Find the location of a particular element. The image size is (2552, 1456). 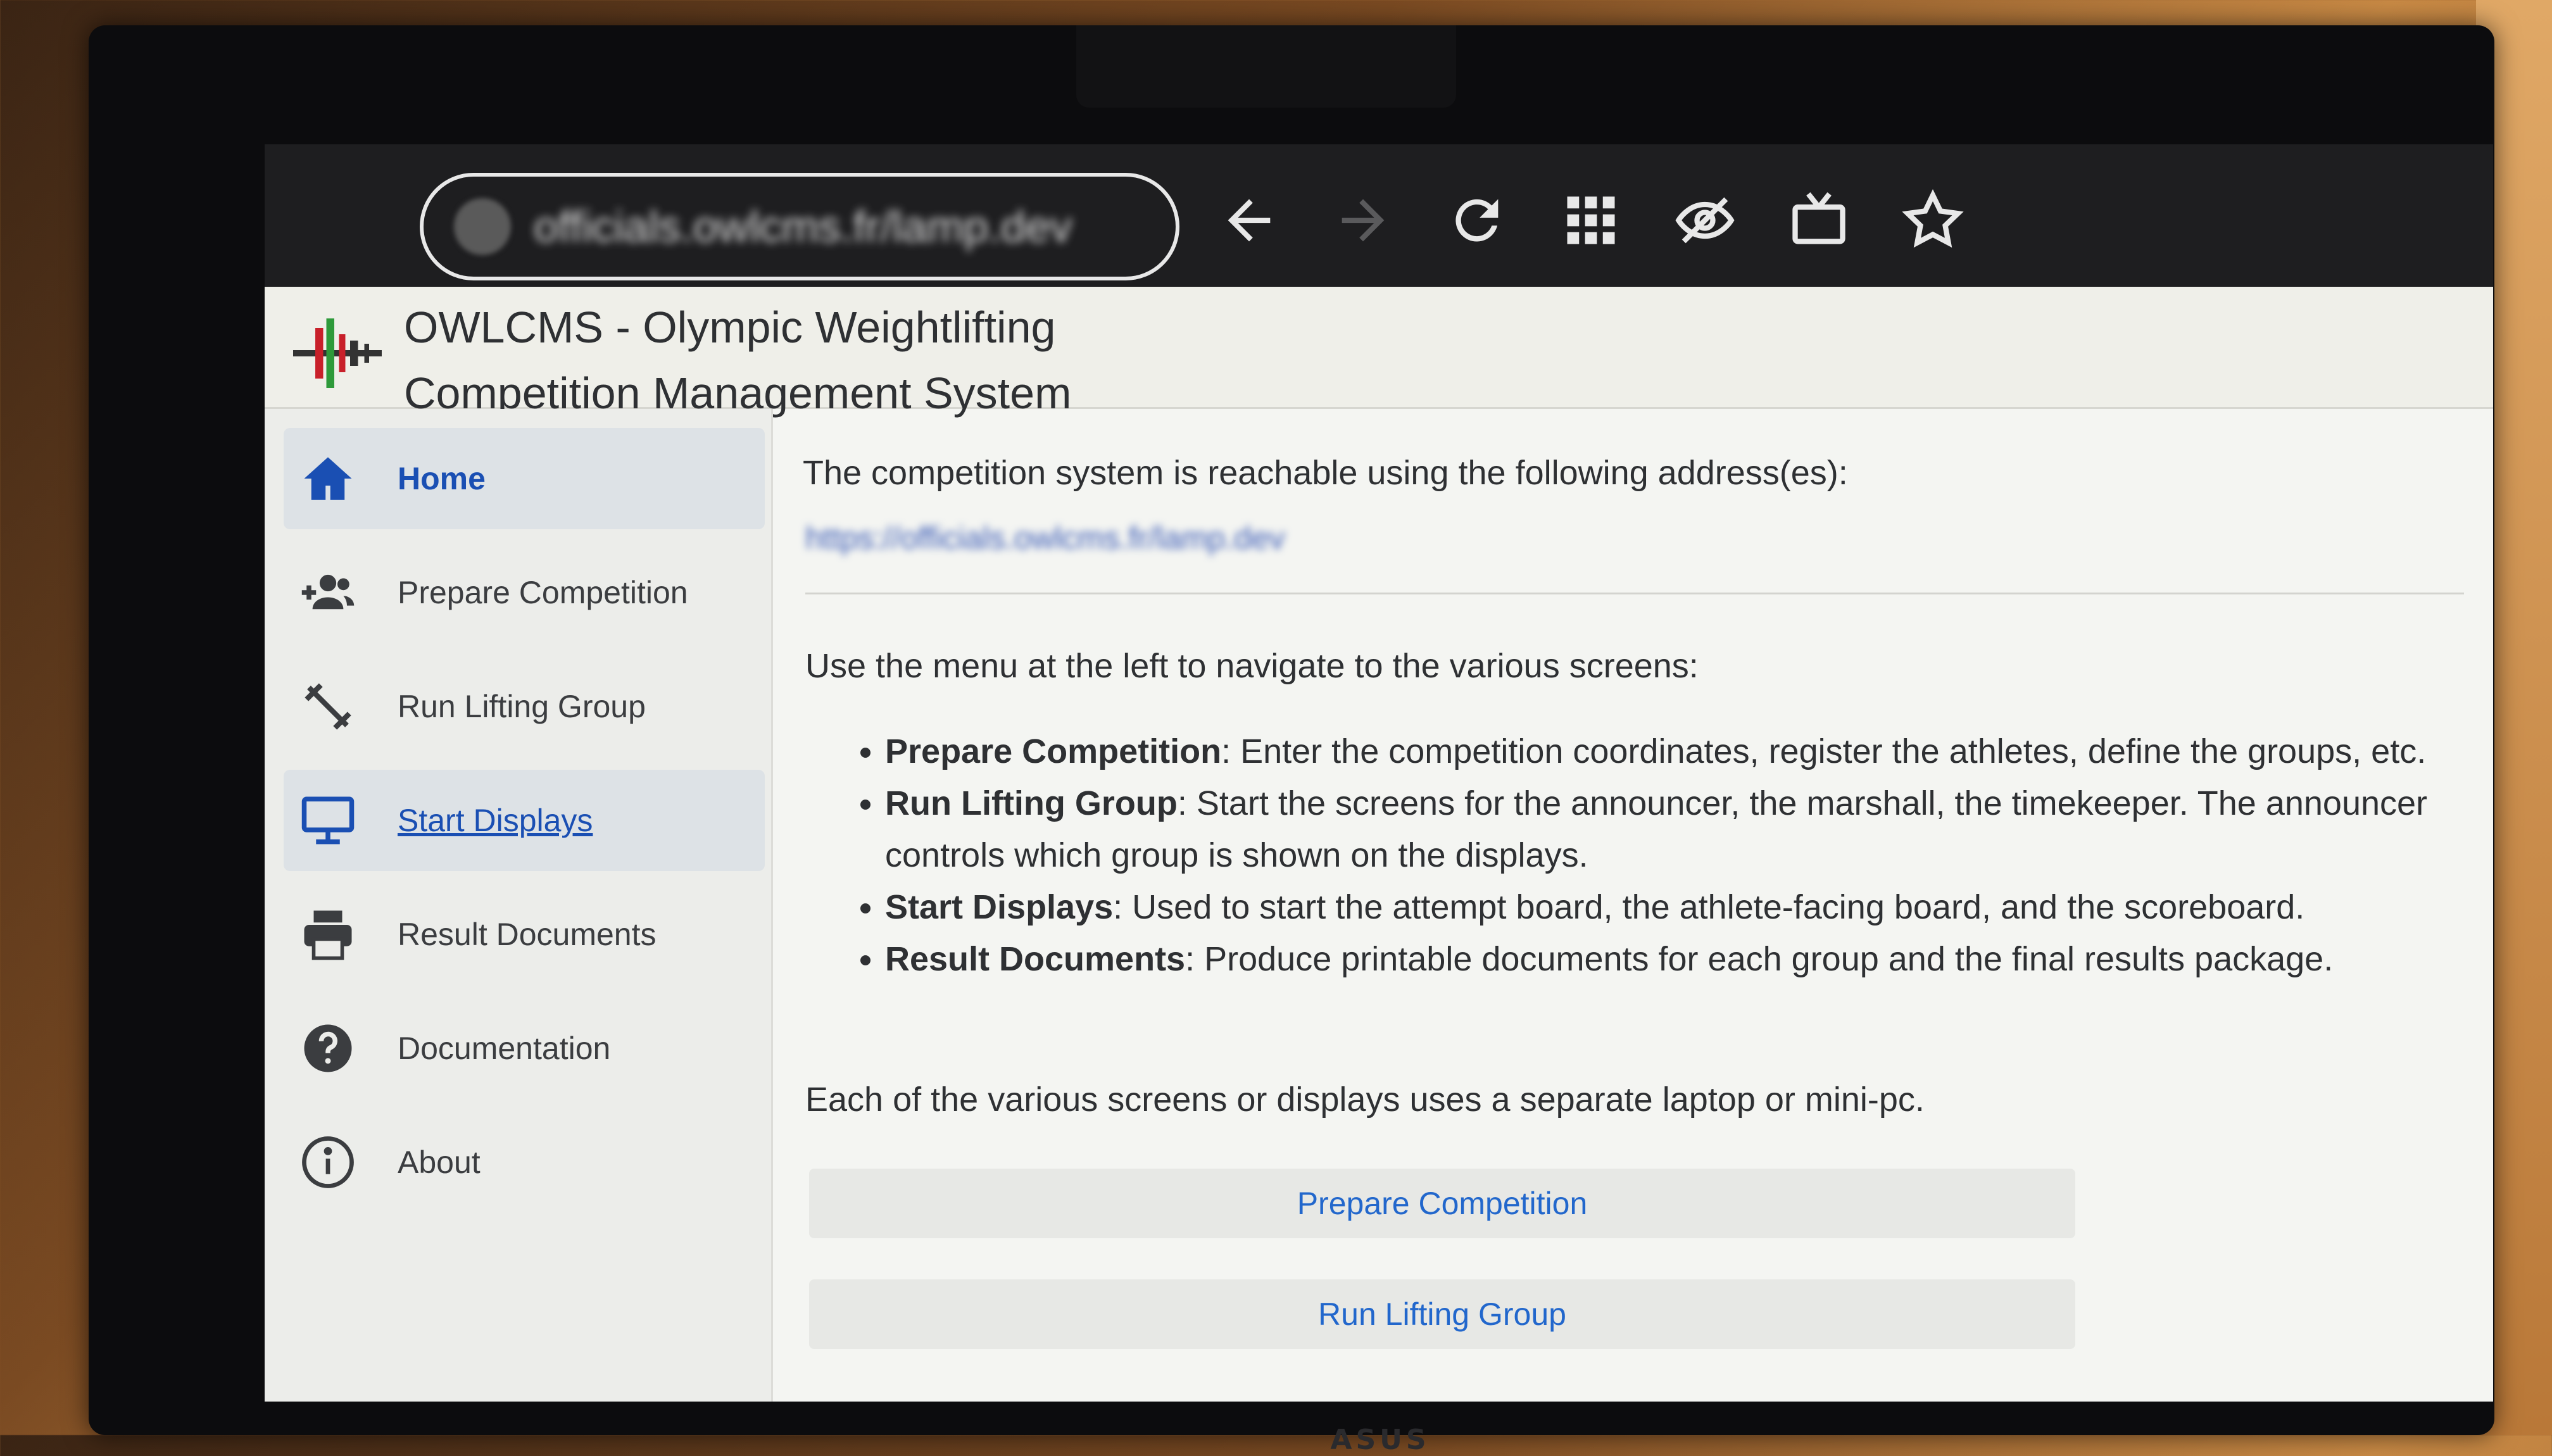

add-people-icon is located at coordinates (328, 592).